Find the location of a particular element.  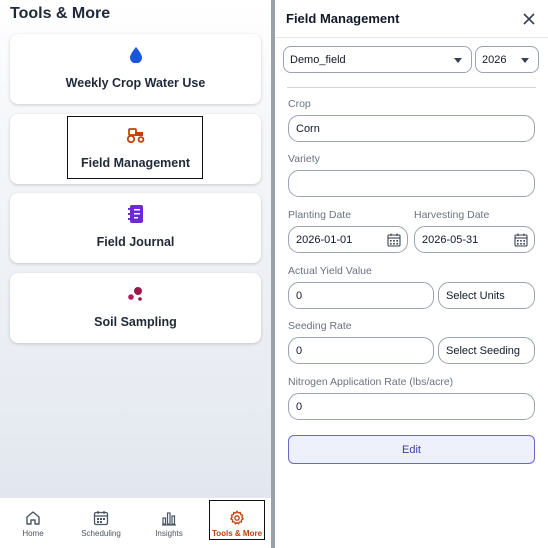

harvesting-date-input: 2026-05-31 is located at coordinates (474, 239).